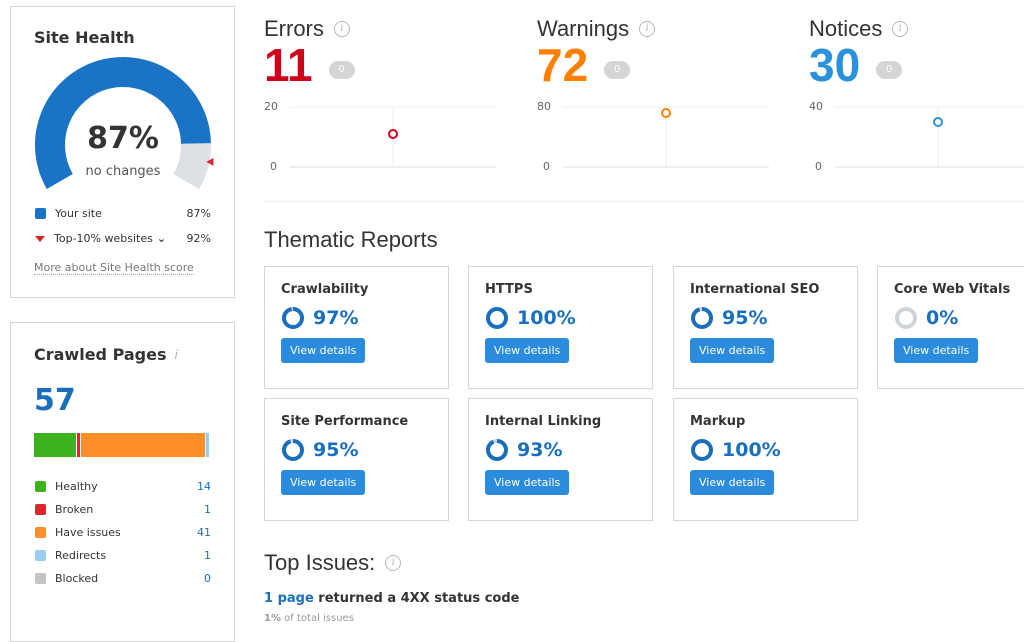 The height and width of the screenshot is (642, 1024). What do you see at coordinates (123, 213) in the screenshot?
I see `legend-your-site: Your site 87%` at bounding box center [123, 213].